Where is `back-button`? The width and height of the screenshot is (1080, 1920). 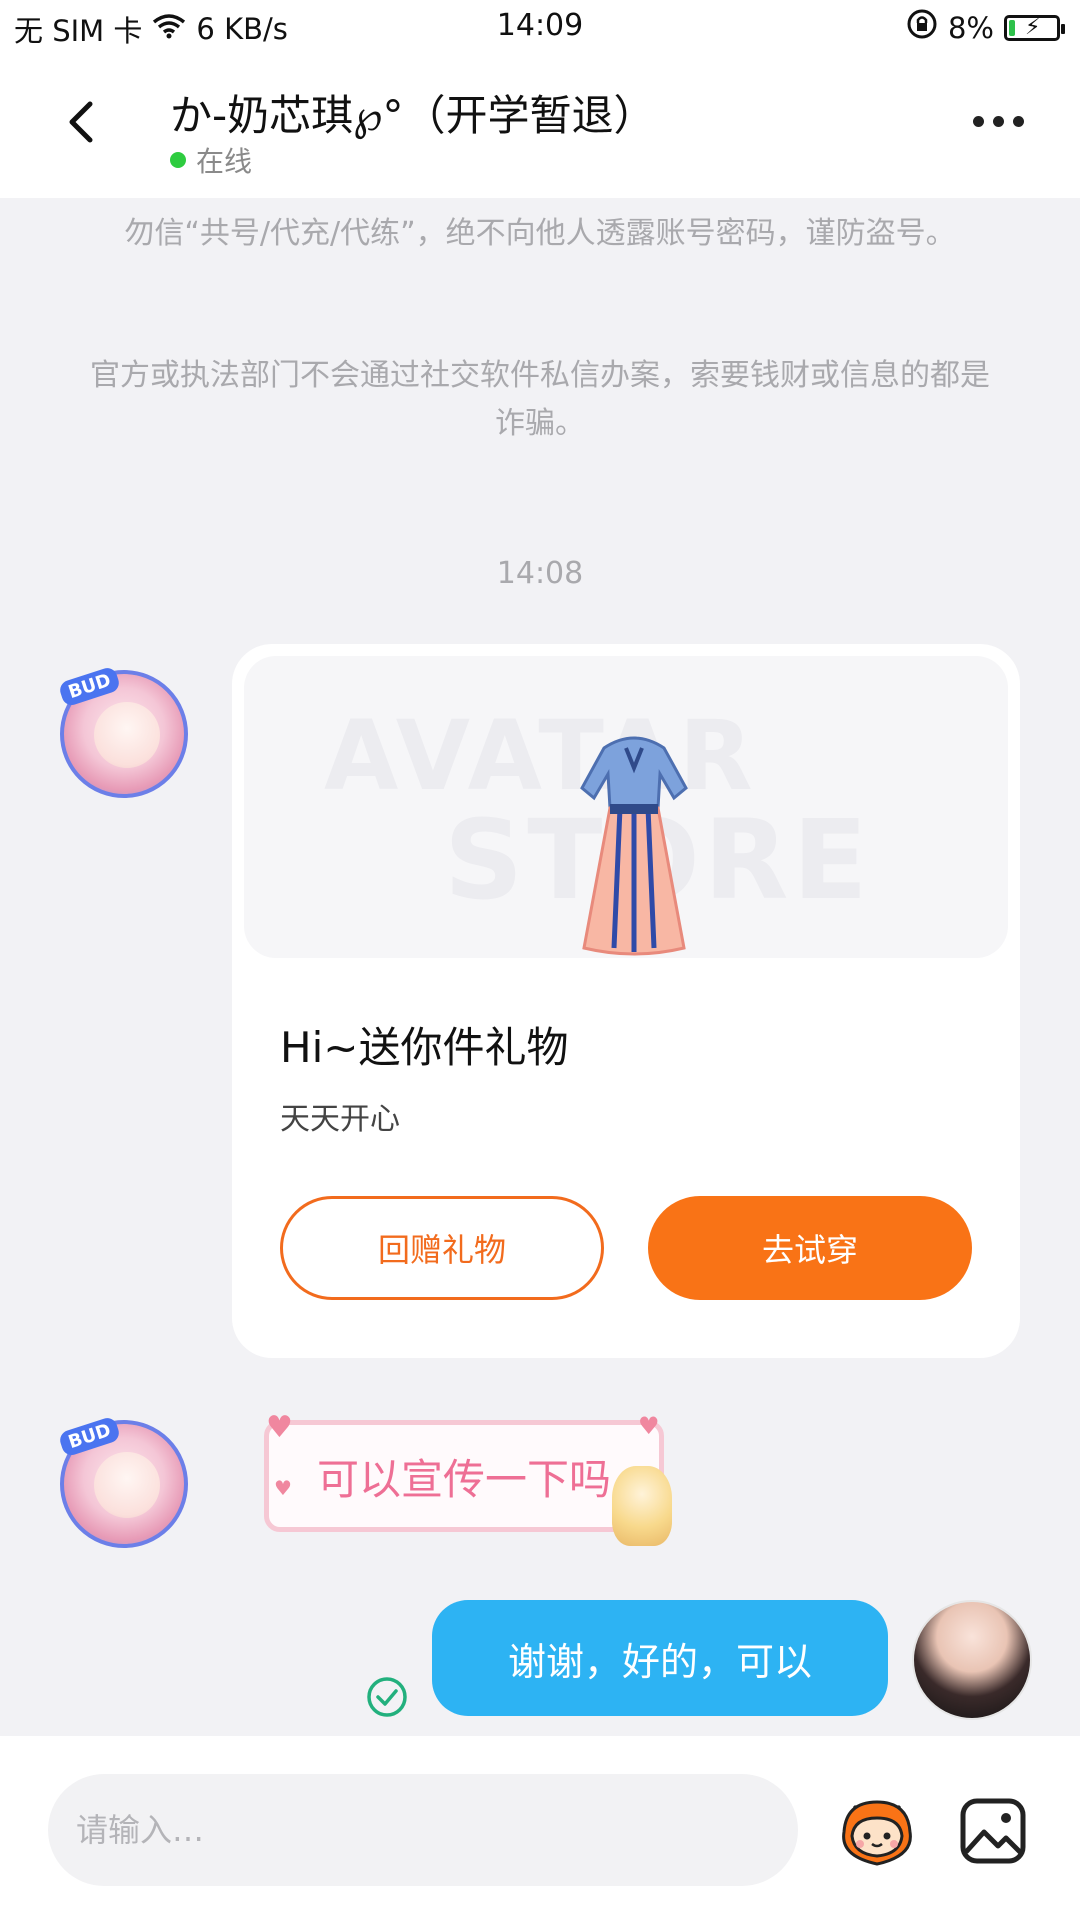 back-button is located at coordinates (84, 122).